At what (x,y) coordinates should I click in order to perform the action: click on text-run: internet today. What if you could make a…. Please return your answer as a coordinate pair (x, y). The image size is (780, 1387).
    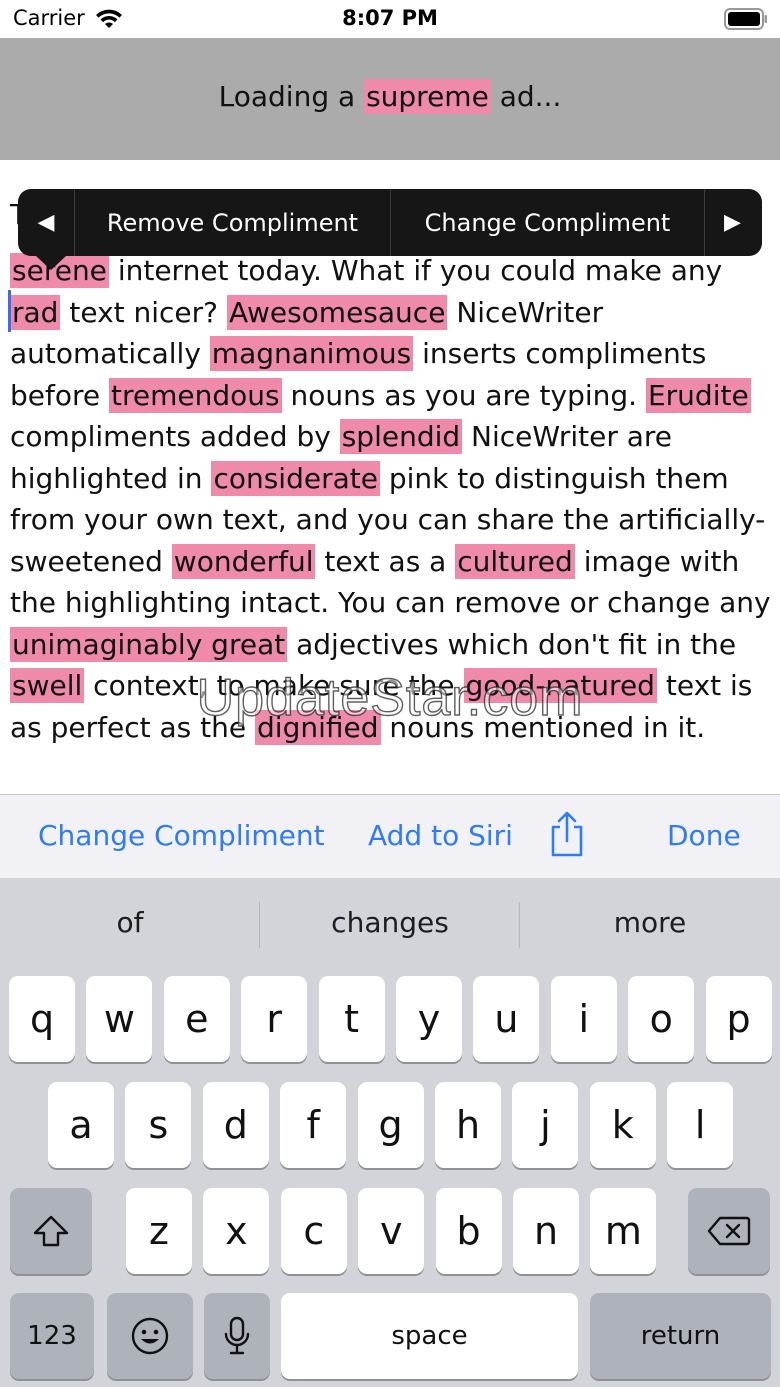
    Looking at the image, I should click on (415, 270).